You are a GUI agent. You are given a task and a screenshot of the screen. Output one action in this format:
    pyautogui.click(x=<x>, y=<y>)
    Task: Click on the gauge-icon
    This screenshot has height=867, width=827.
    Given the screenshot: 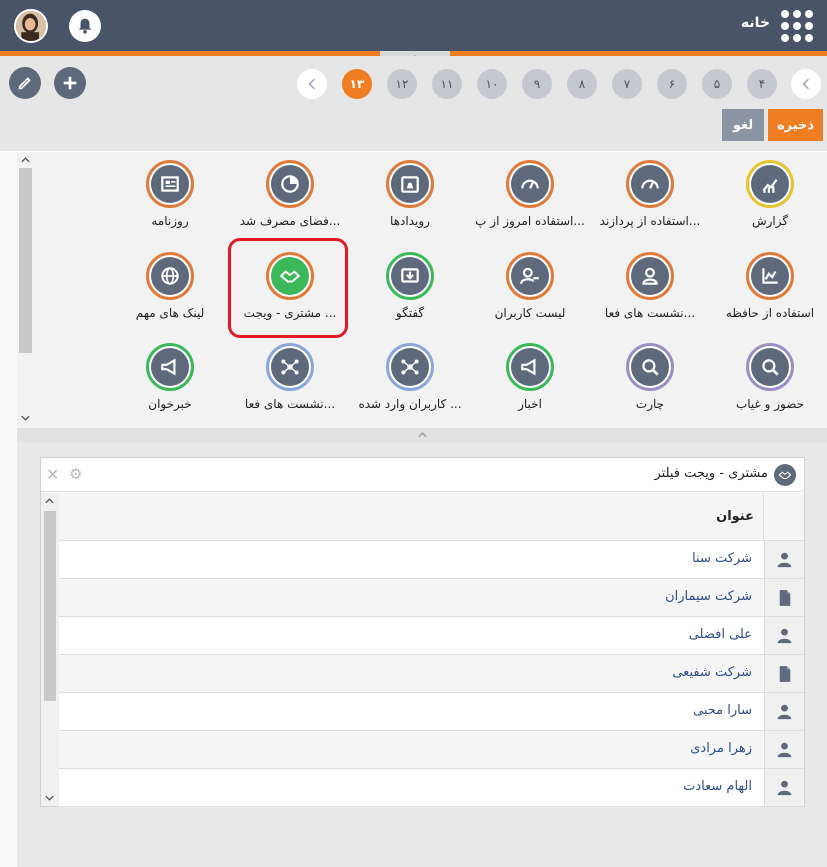 What is the action you would take?
    pyautogui.click(x=530, y=184)
    